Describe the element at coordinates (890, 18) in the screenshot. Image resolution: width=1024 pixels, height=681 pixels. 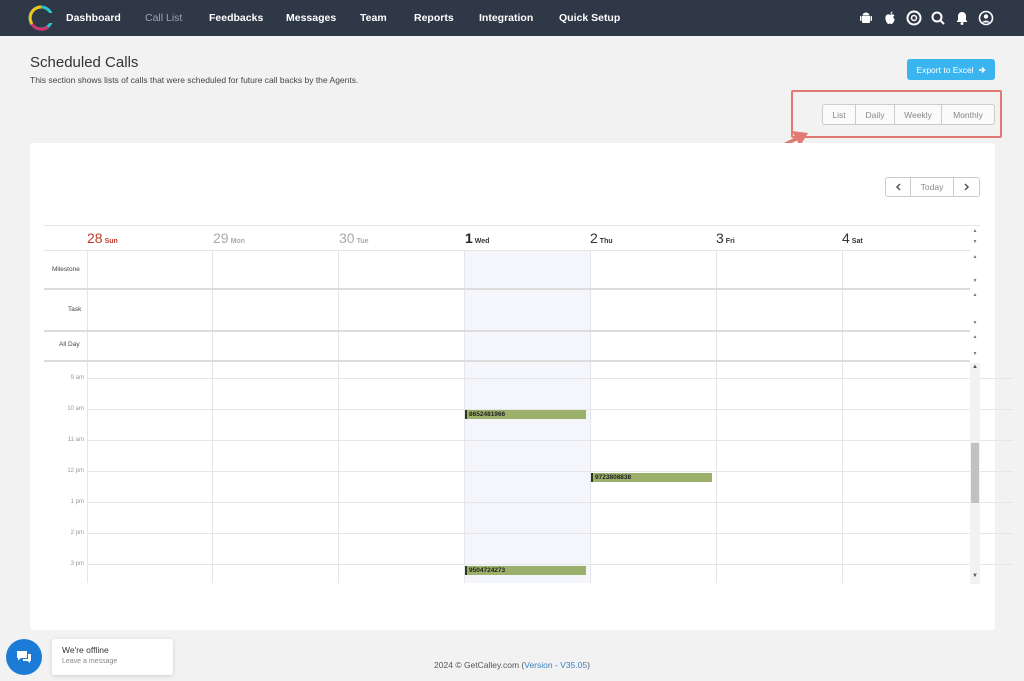
I see `apple-icon` at that location.